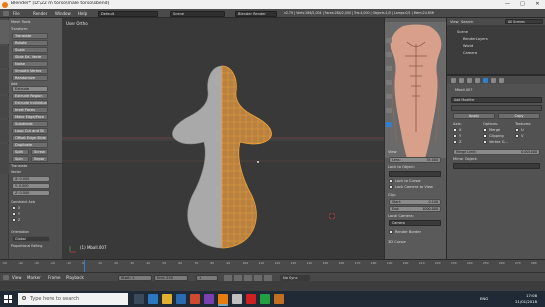 This screenshot has height=307, width=545. I want to click on data-tab-icon, so click(493, 80).